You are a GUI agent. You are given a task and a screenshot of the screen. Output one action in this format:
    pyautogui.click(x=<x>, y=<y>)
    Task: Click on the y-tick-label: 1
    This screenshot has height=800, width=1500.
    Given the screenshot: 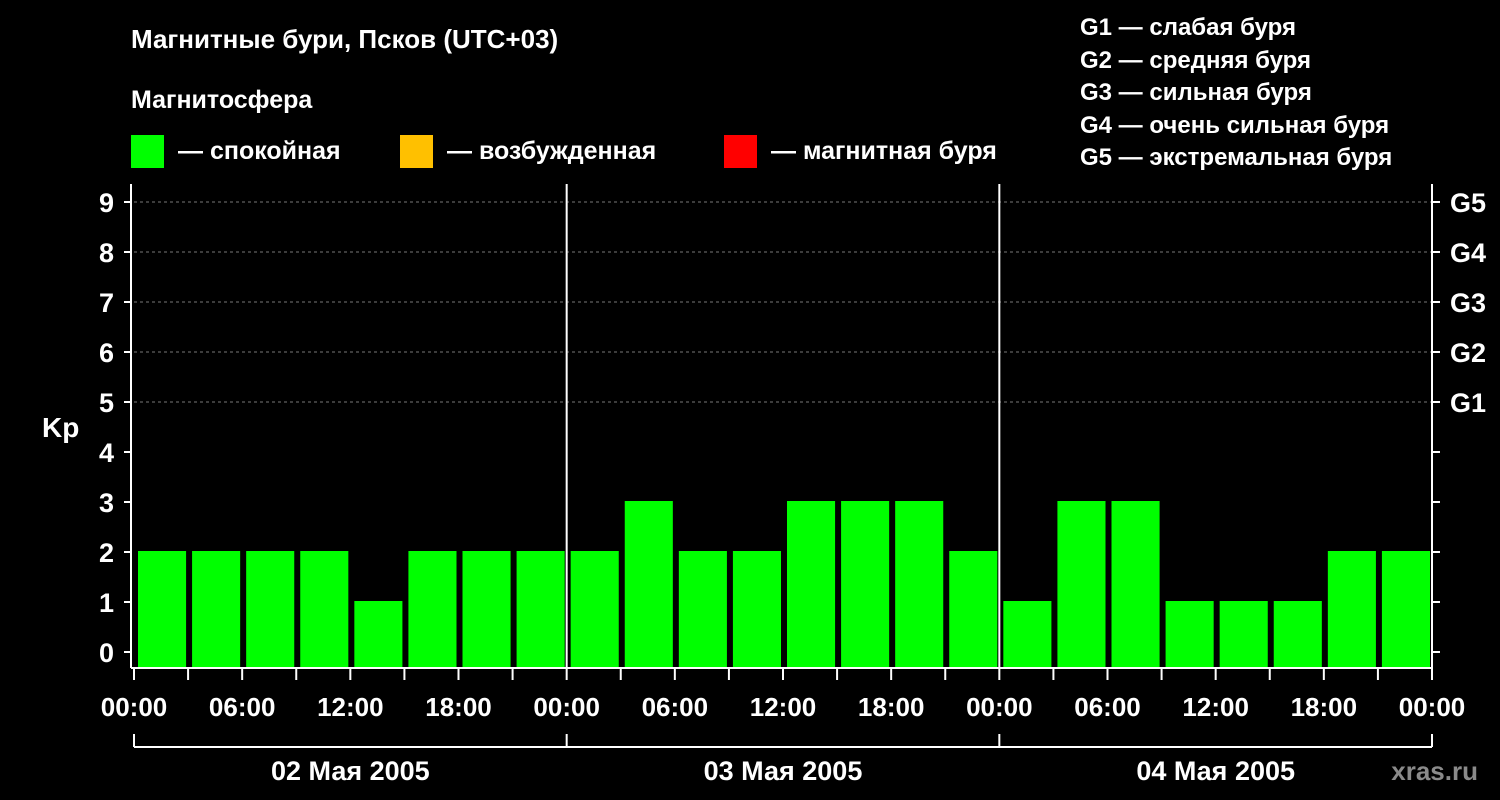 What is the action you would take?
    pyautogui.click(x=106, y=603)
    